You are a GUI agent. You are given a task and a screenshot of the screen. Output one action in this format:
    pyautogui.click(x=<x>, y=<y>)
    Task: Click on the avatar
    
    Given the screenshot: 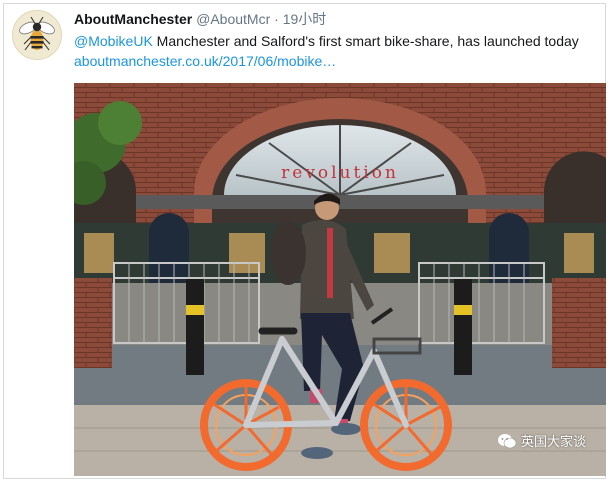 What is the action you would take?
    pyautogui.click(x=37, y=35)
    